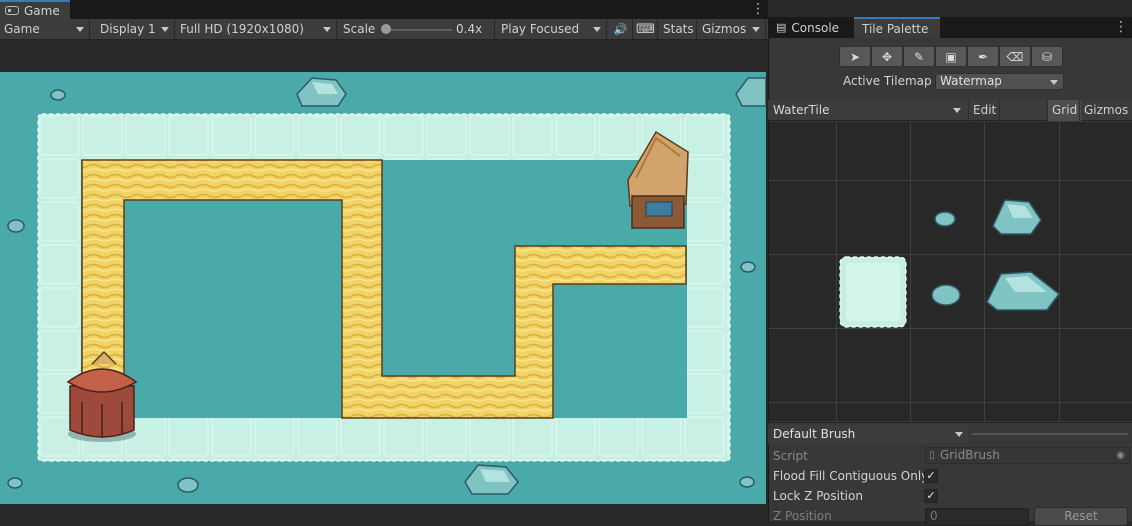  What do you see at coordinates (950, 27) in the screenshot?
I see `right-tab-bar: ▤ Console Tile Palette ⋮` at bounding box center [950, 27].